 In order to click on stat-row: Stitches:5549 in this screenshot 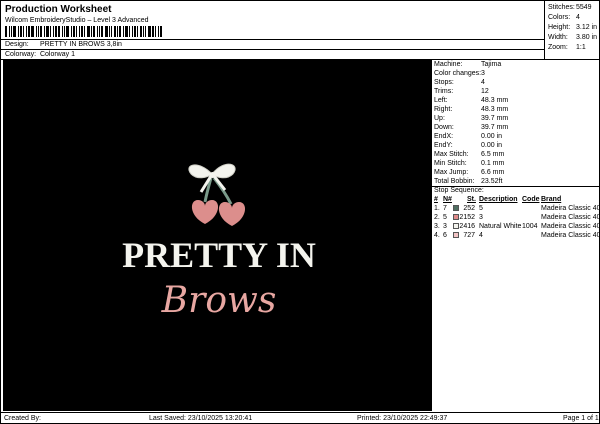, I will do `click(570, 7)`.